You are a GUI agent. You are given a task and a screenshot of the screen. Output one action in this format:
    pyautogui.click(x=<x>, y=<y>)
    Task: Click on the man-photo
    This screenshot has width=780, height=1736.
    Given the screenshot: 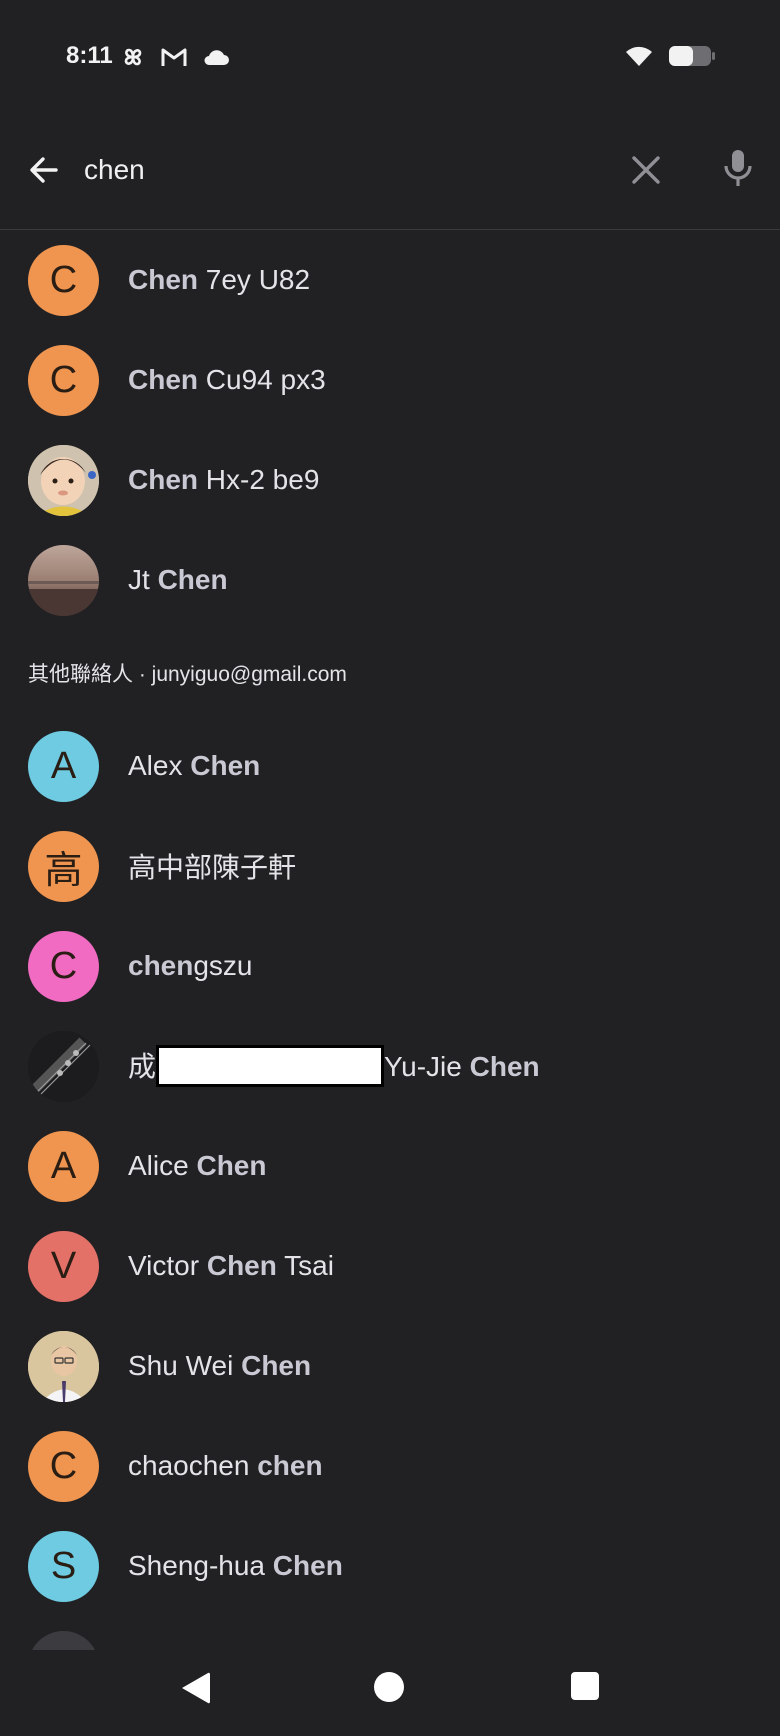 What is the action you would take?
    pyautogui.click(x=63, y=1366)
    